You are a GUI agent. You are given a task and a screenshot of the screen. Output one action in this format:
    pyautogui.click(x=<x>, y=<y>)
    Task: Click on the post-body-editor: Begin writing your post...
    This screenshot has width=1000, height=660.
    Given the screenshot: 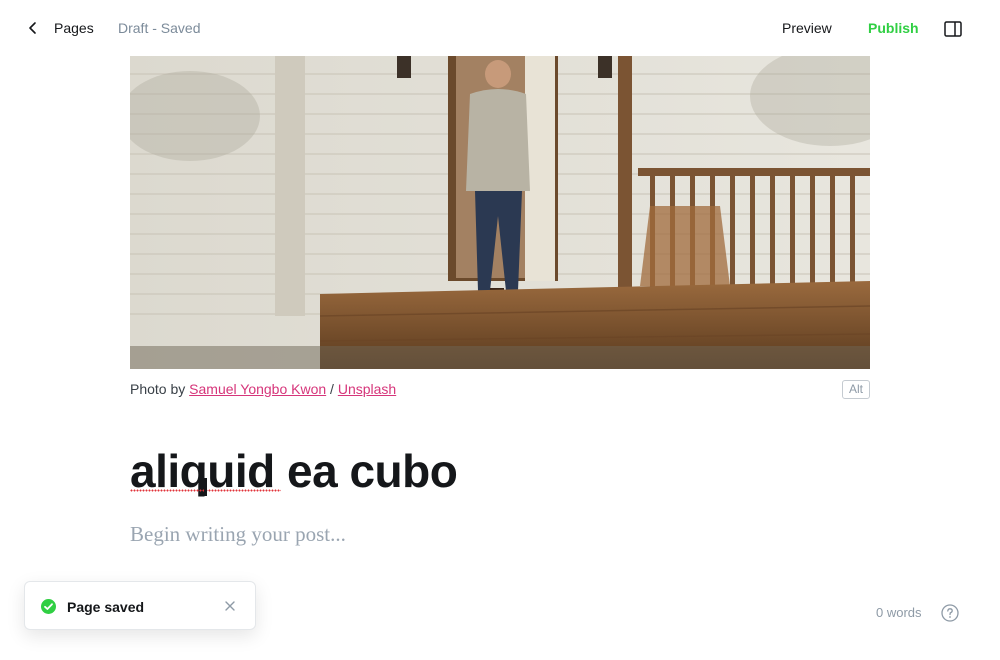 What is the action you would take?
    pyautogui.click(x=238, y=534)
    